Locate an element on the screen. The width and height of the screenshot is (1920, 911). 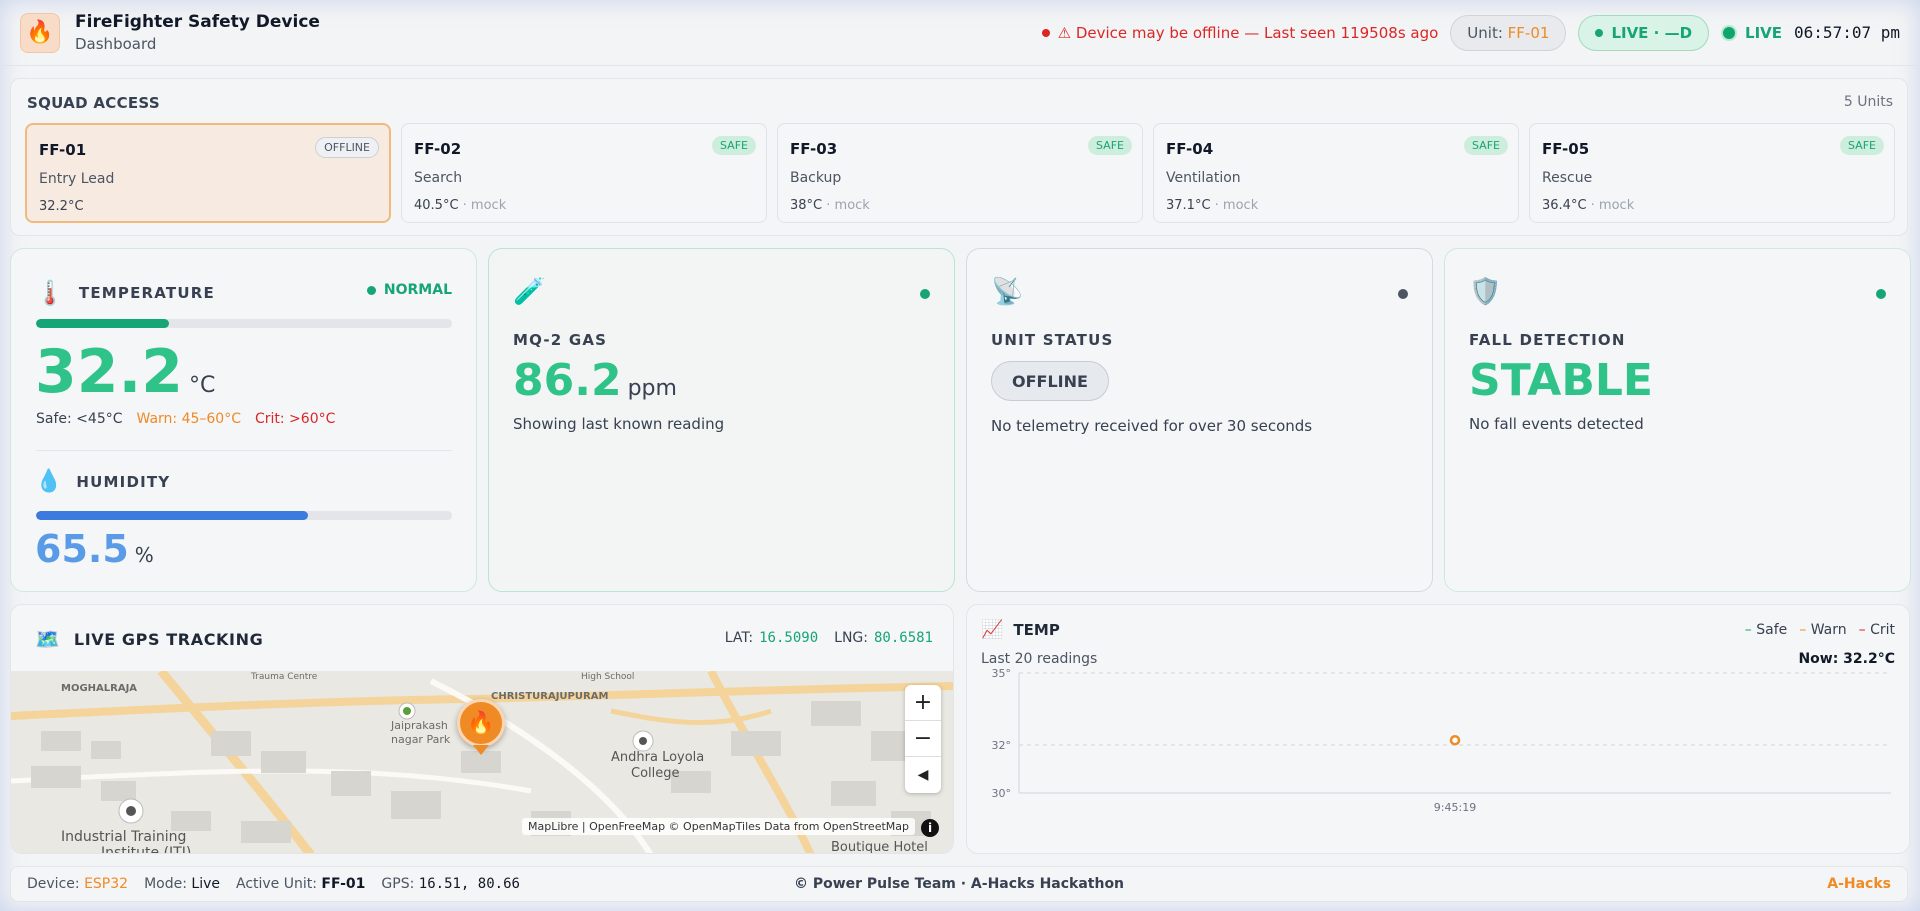
mode-label: Mode: is located at coordinates (165, 884).